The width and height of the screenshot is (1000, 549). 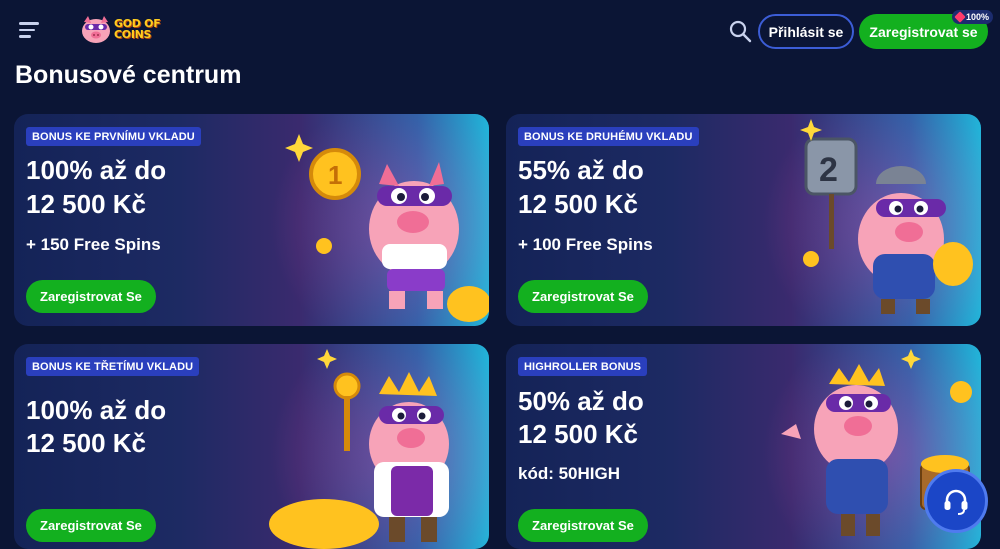 What do you see at coordinates (960, 17) in the screenshot?
I see `gem-icon` at bounding box center [960, 17].